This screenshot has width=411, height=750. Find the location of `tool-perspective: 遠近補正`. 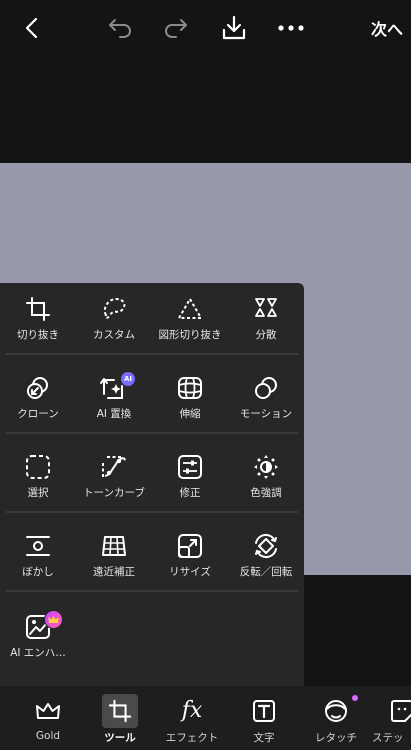

tool-perspective: 遠近補正 is located at coordinates (114, 559).